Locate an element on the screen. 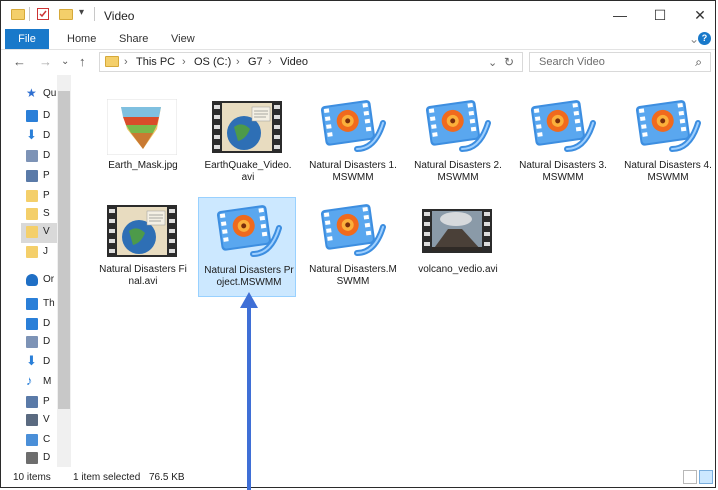  annotation-arrow is located at coordinates (249, 398).